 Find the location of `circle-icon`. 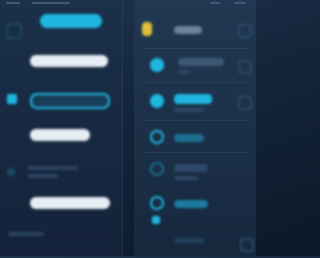

circle-icon is located at coordinates (157, 101).